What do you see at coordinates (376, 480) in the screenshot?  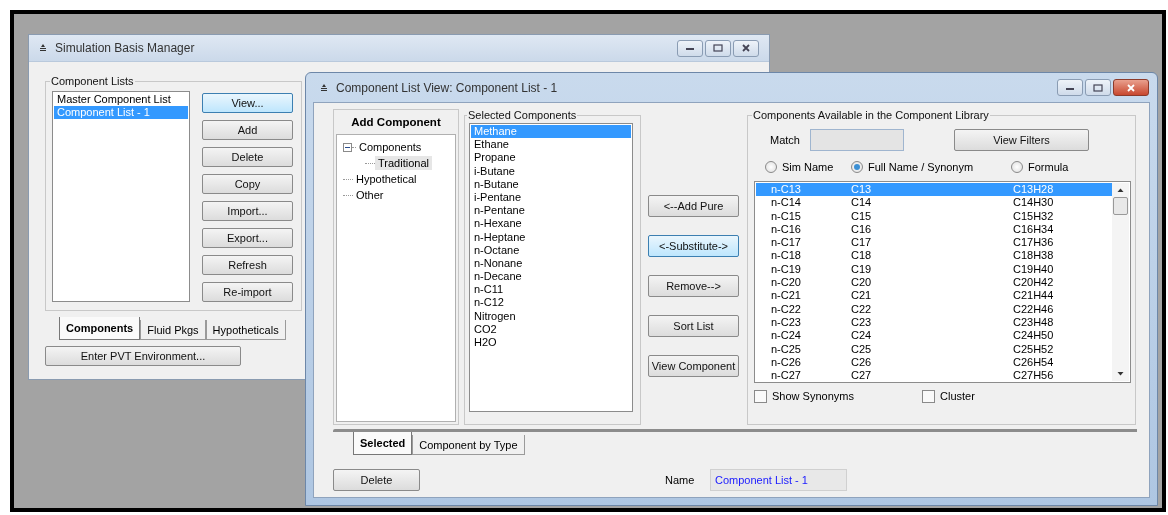 I see `delete-button: Delete` at bounding box center [376, 480].